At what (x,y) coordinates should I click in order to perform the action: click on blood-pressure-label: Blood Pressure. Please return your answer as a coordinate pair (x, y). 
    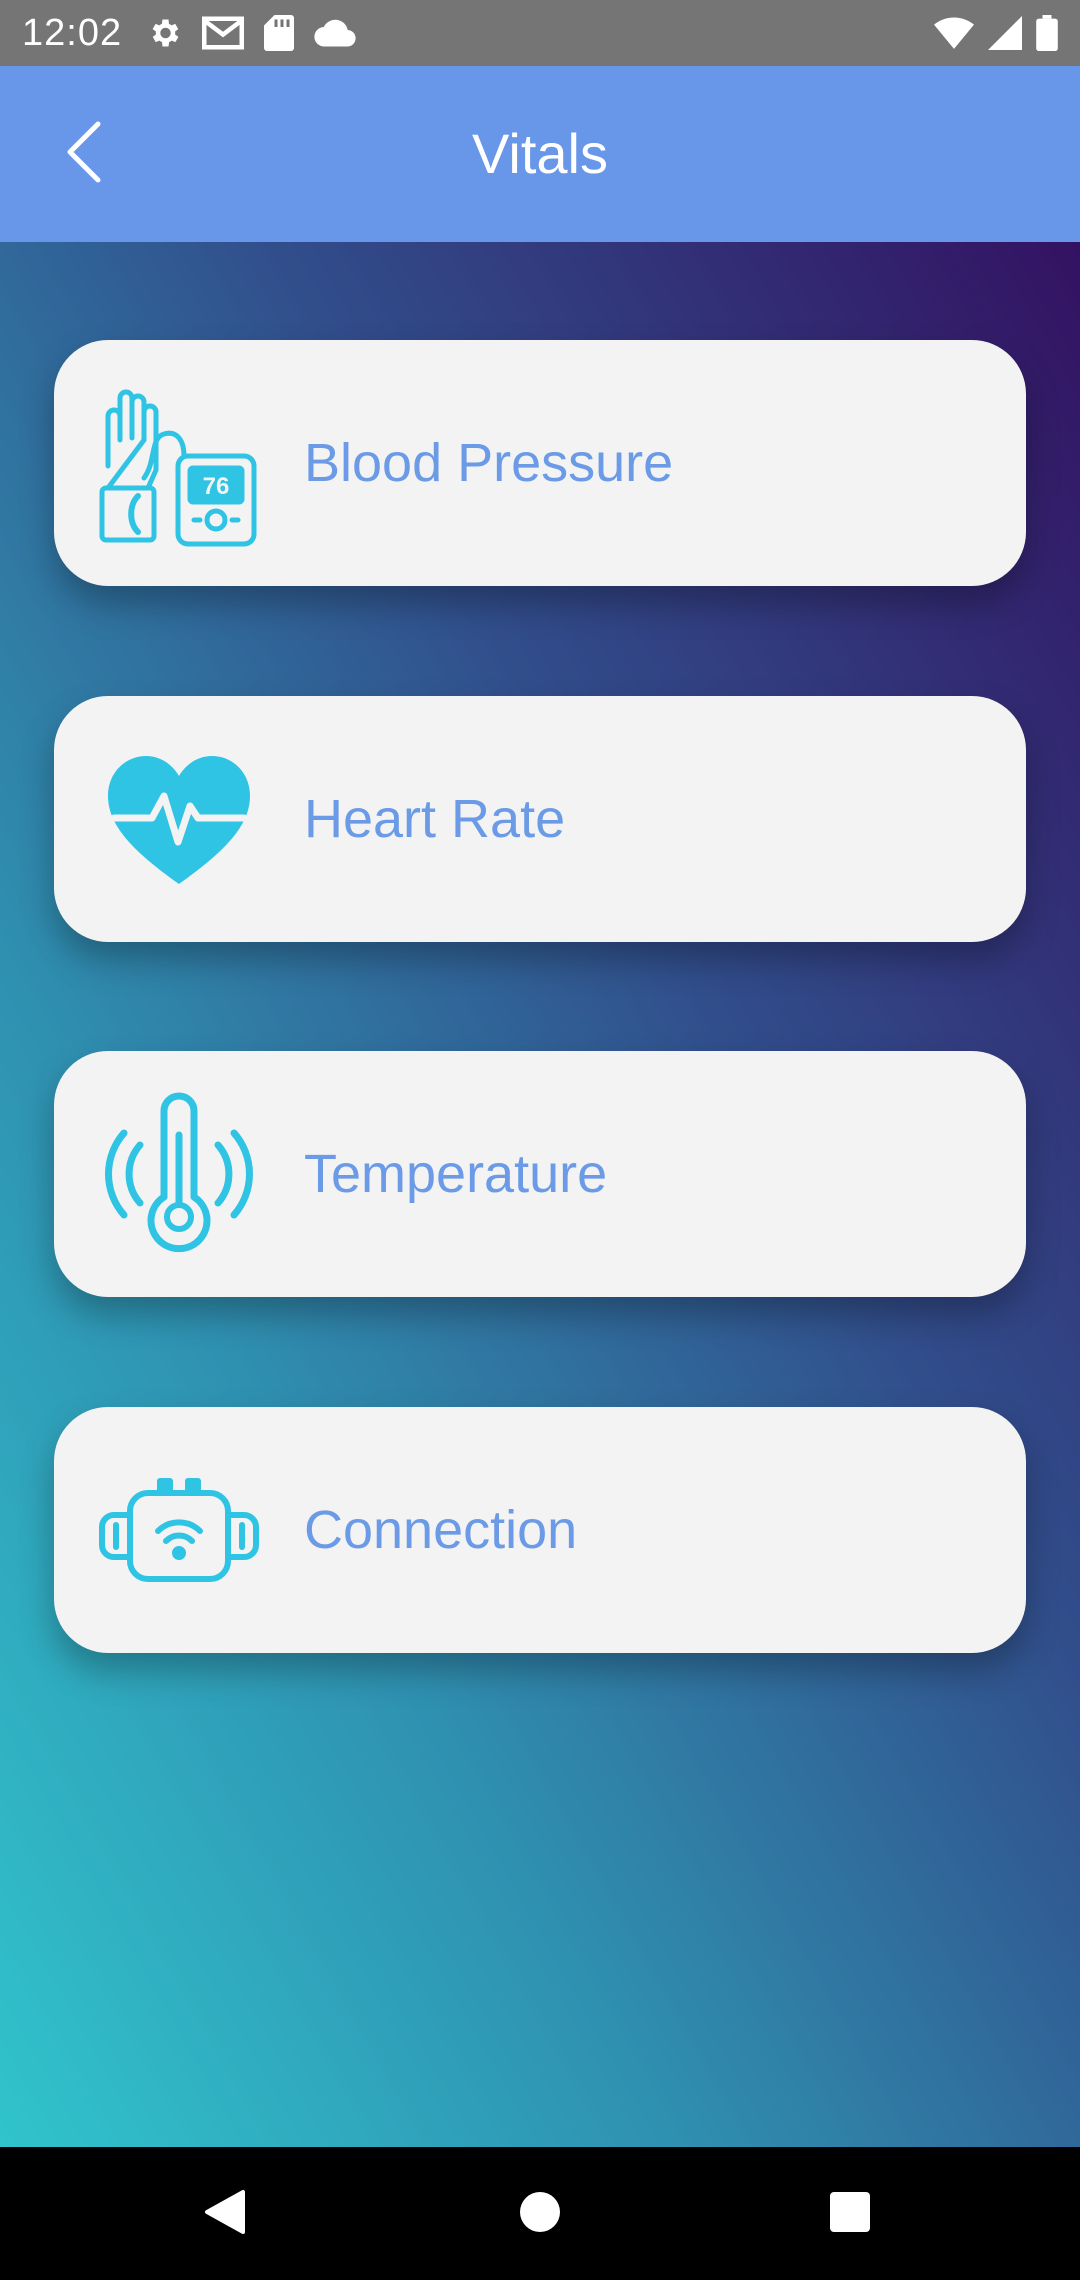
    Looking at the image, I should click on (489, 463).